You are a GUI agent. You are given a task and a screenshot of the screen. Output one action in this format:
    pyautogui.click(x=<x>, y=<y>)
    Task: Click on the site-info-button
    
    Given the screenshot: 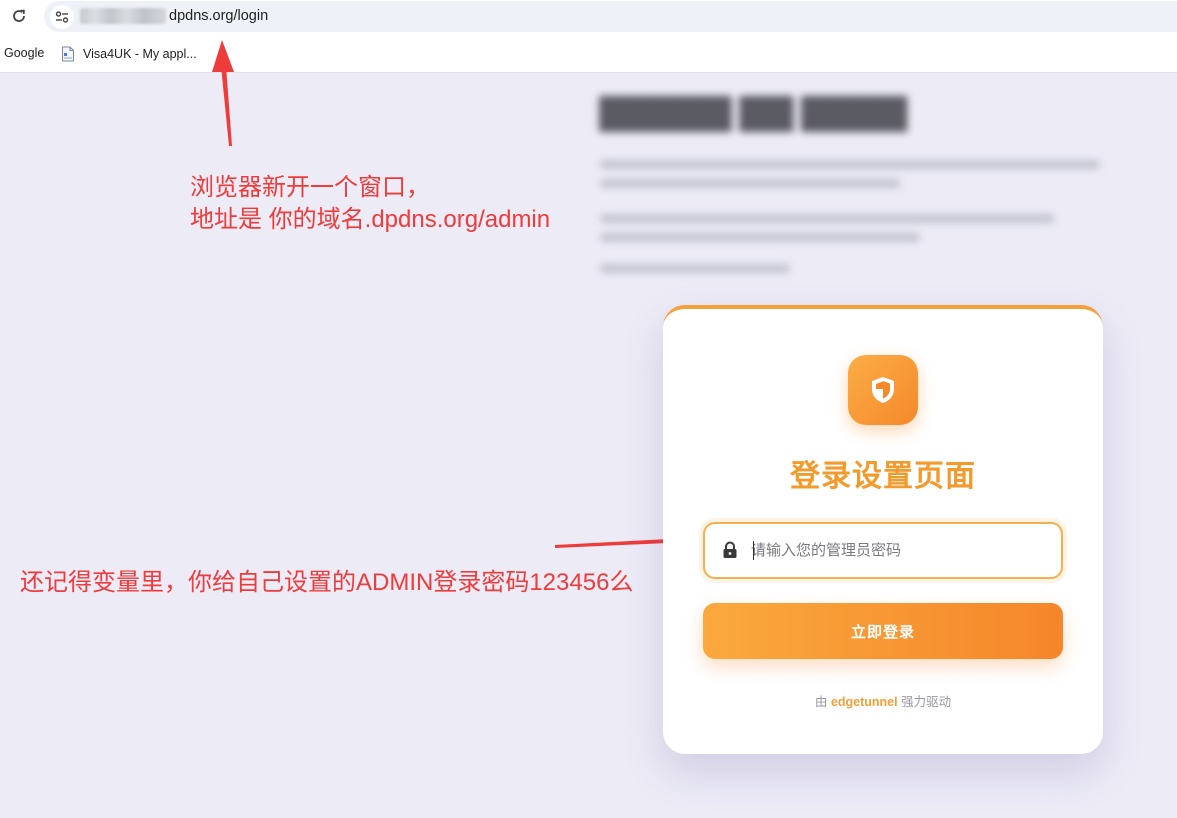 What is the action you would take?
    pyautogui.click(x=62, y=17)
    